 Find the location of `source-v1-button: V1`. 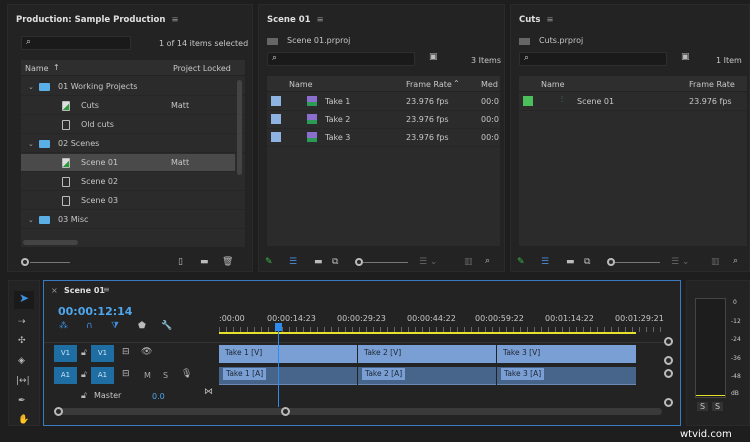

source-v1-button: V1 is located at coordinates (65, 353).